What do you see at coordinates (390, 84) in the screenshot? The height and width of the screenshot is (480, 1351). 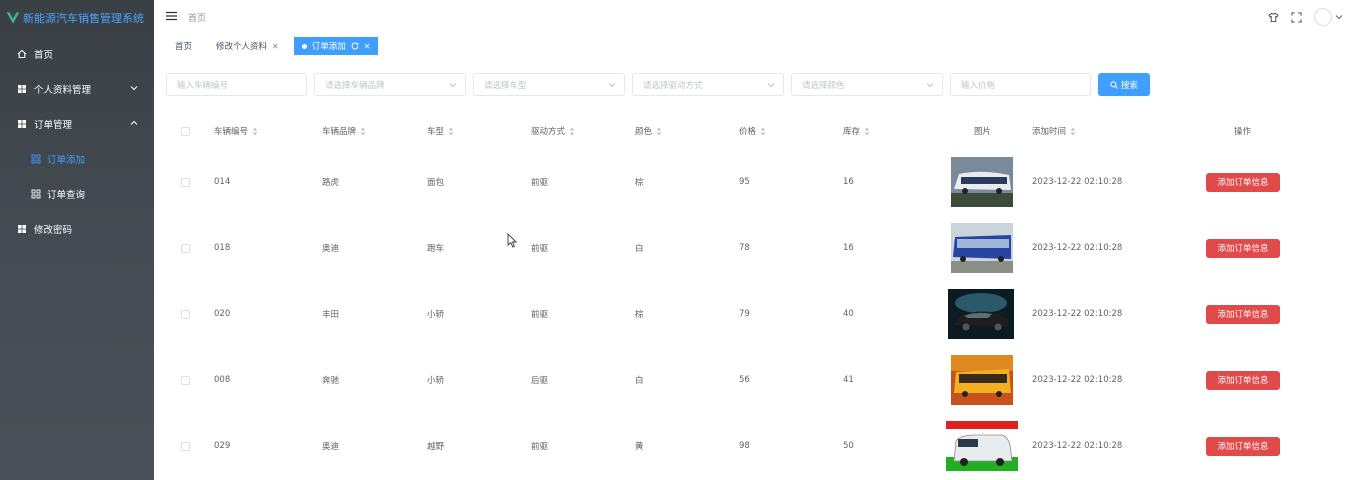 I see `brand-select: 请选择车辆品牌` at bounding box center [390, 84].